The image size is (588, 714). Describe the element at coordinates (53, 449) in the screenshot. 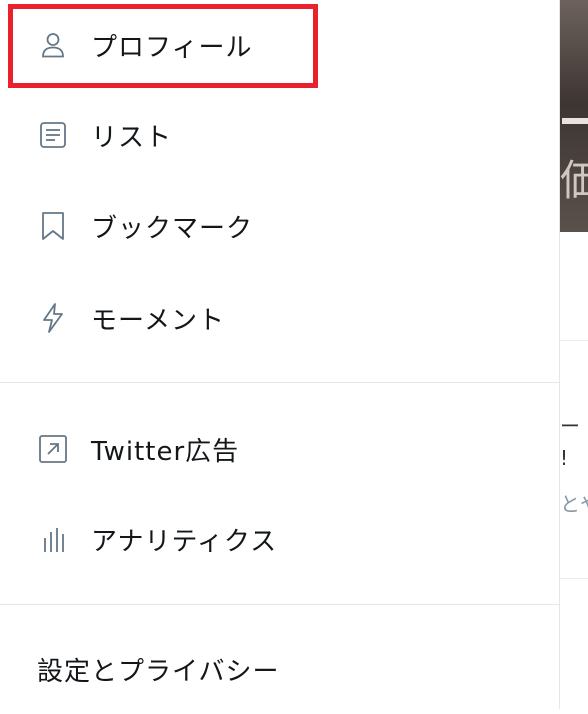

I see `external-link-icon` at that location.